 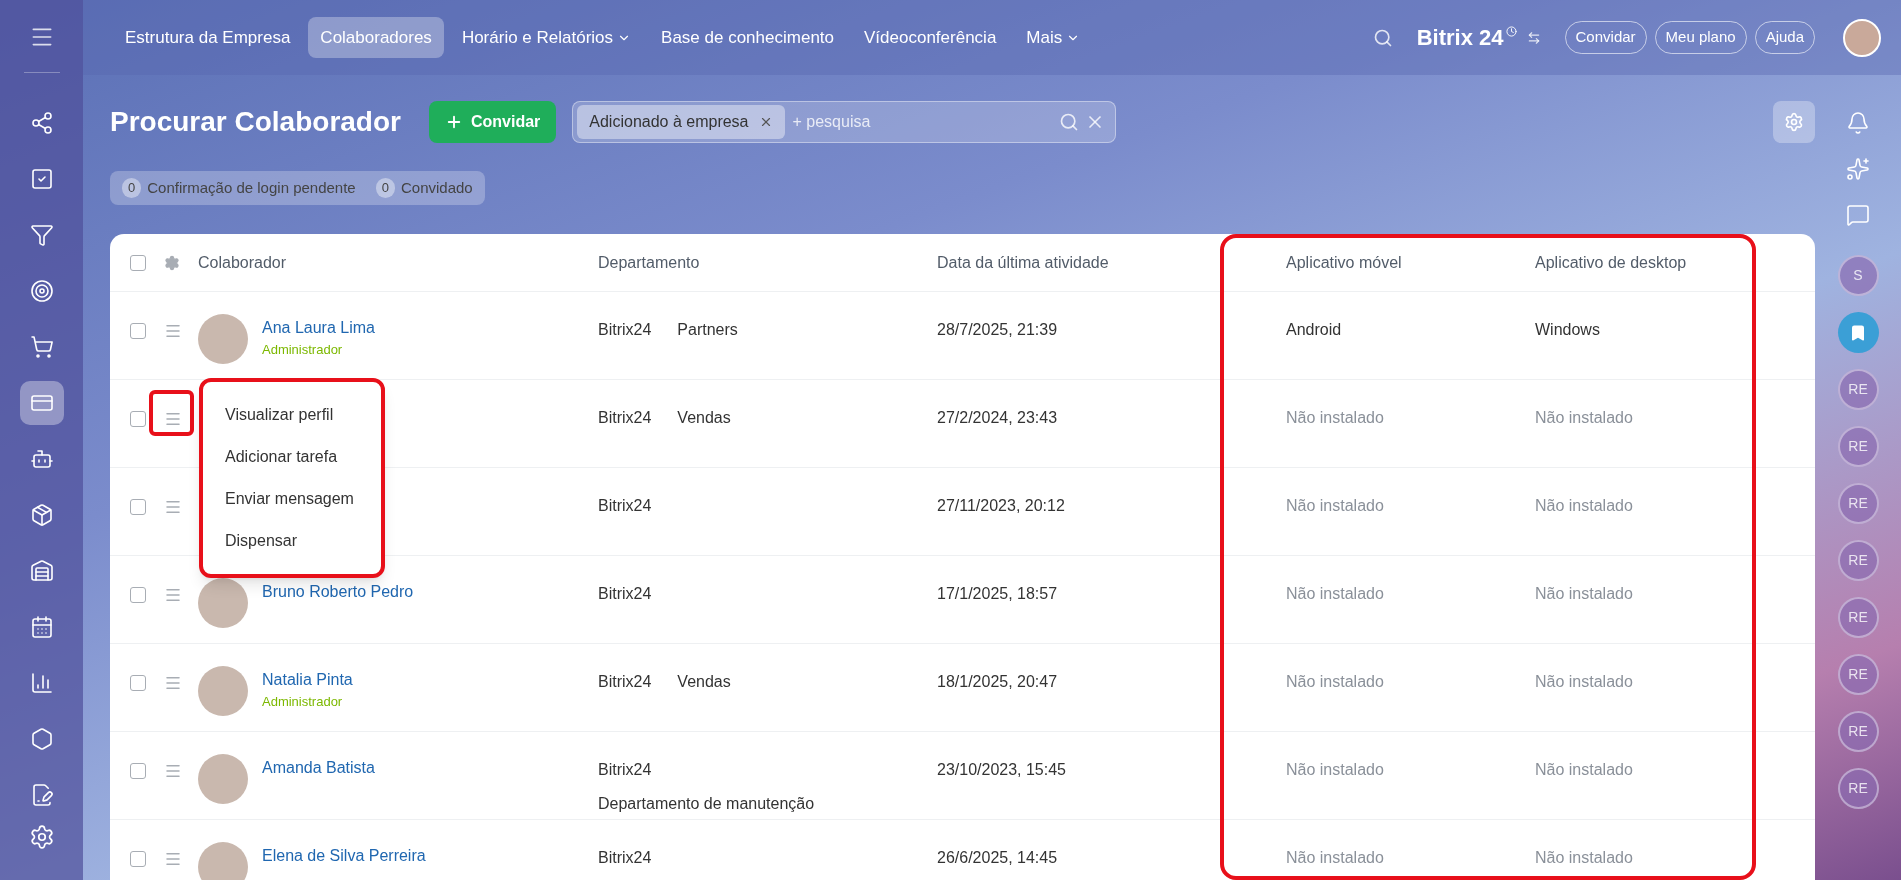 What do you see at coordinates (1111, 262) in the screenshot?
I see `column-header: Data da última atividade` at bounding box center [1111, 262].